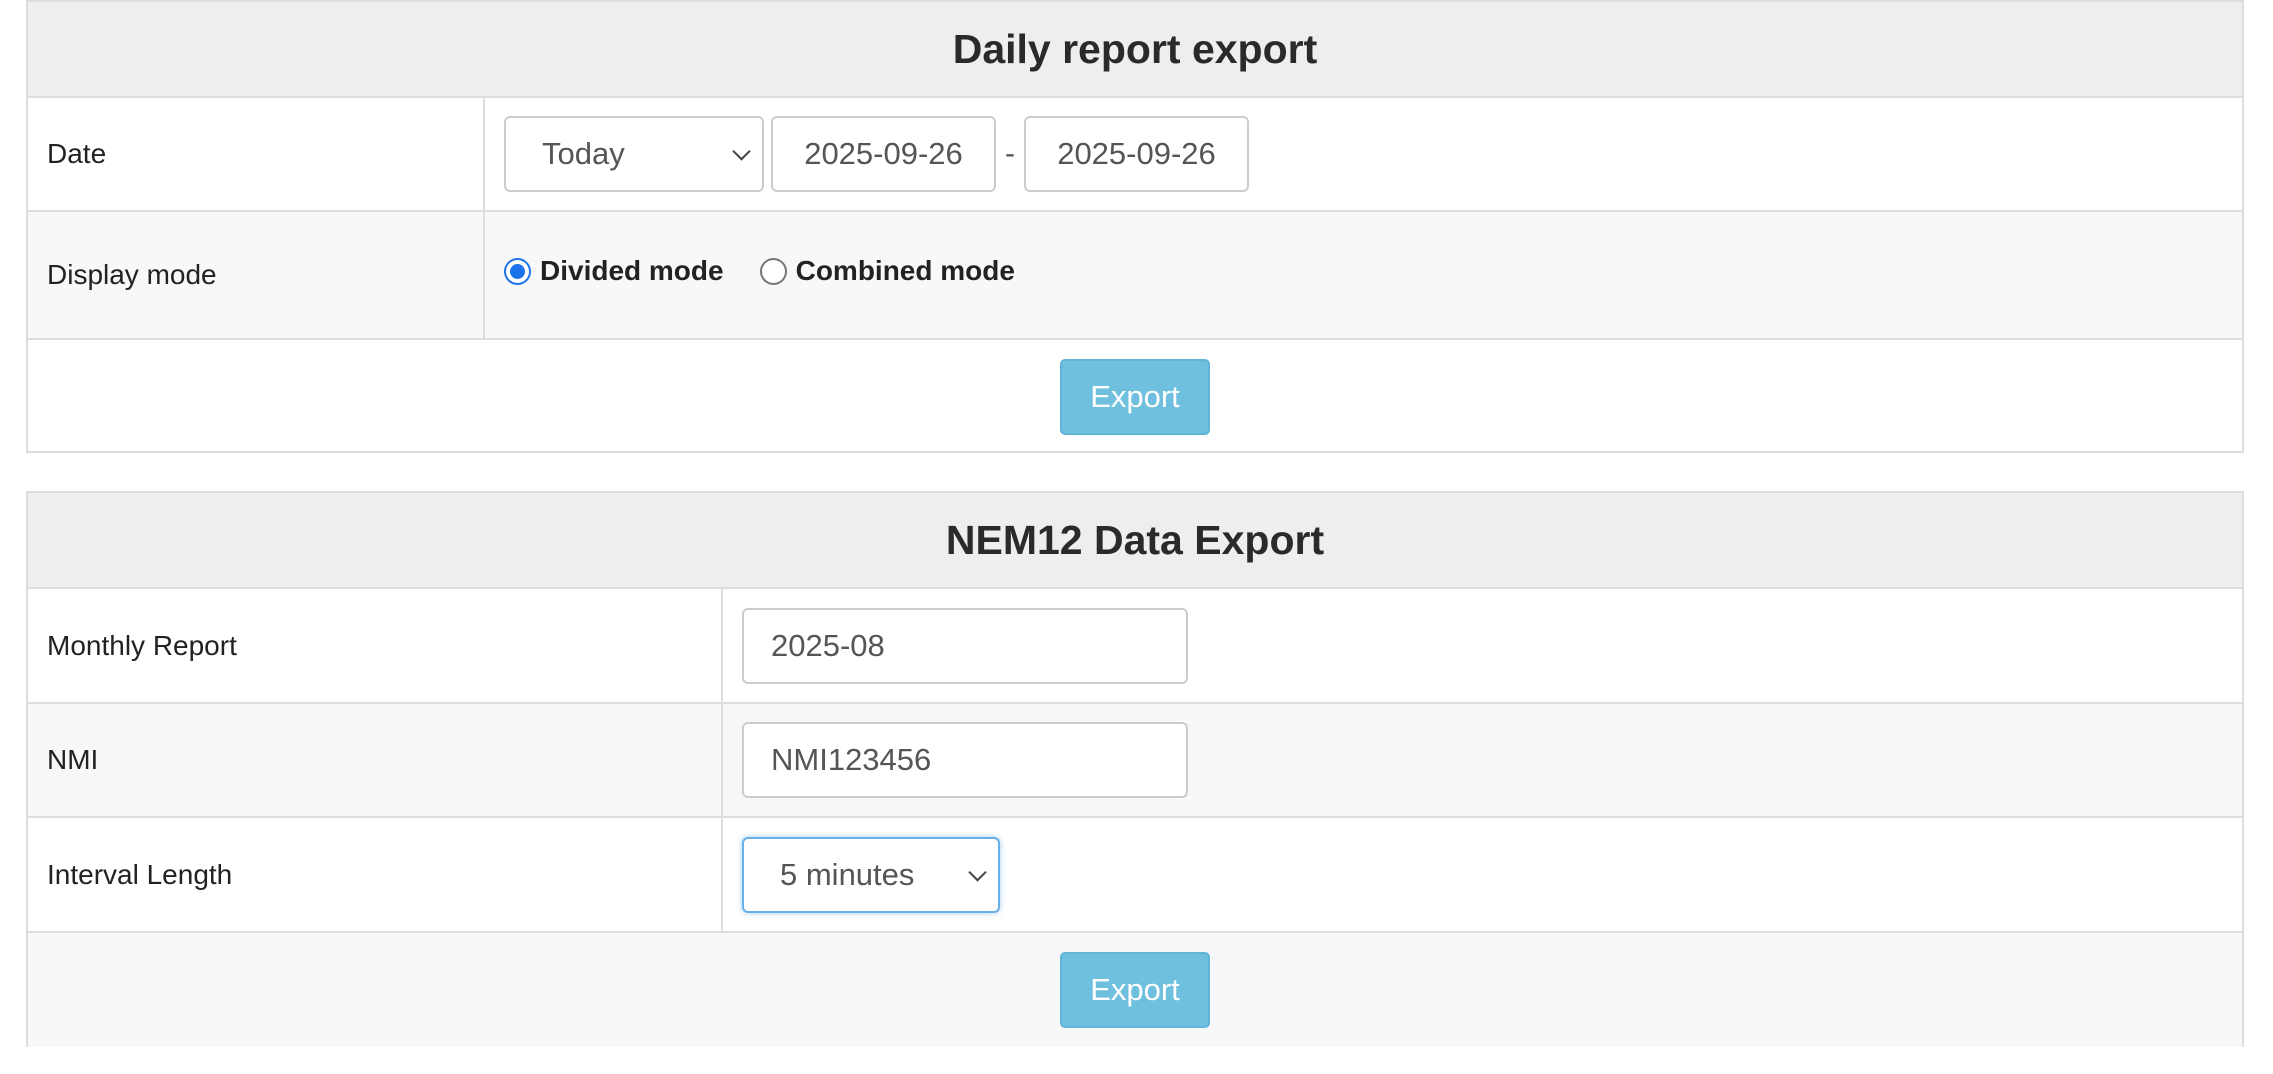 The height and width of the screenshot is (1074, 2273). I want to click on date-to-input: 2025-09-26, so click(1136, 154).